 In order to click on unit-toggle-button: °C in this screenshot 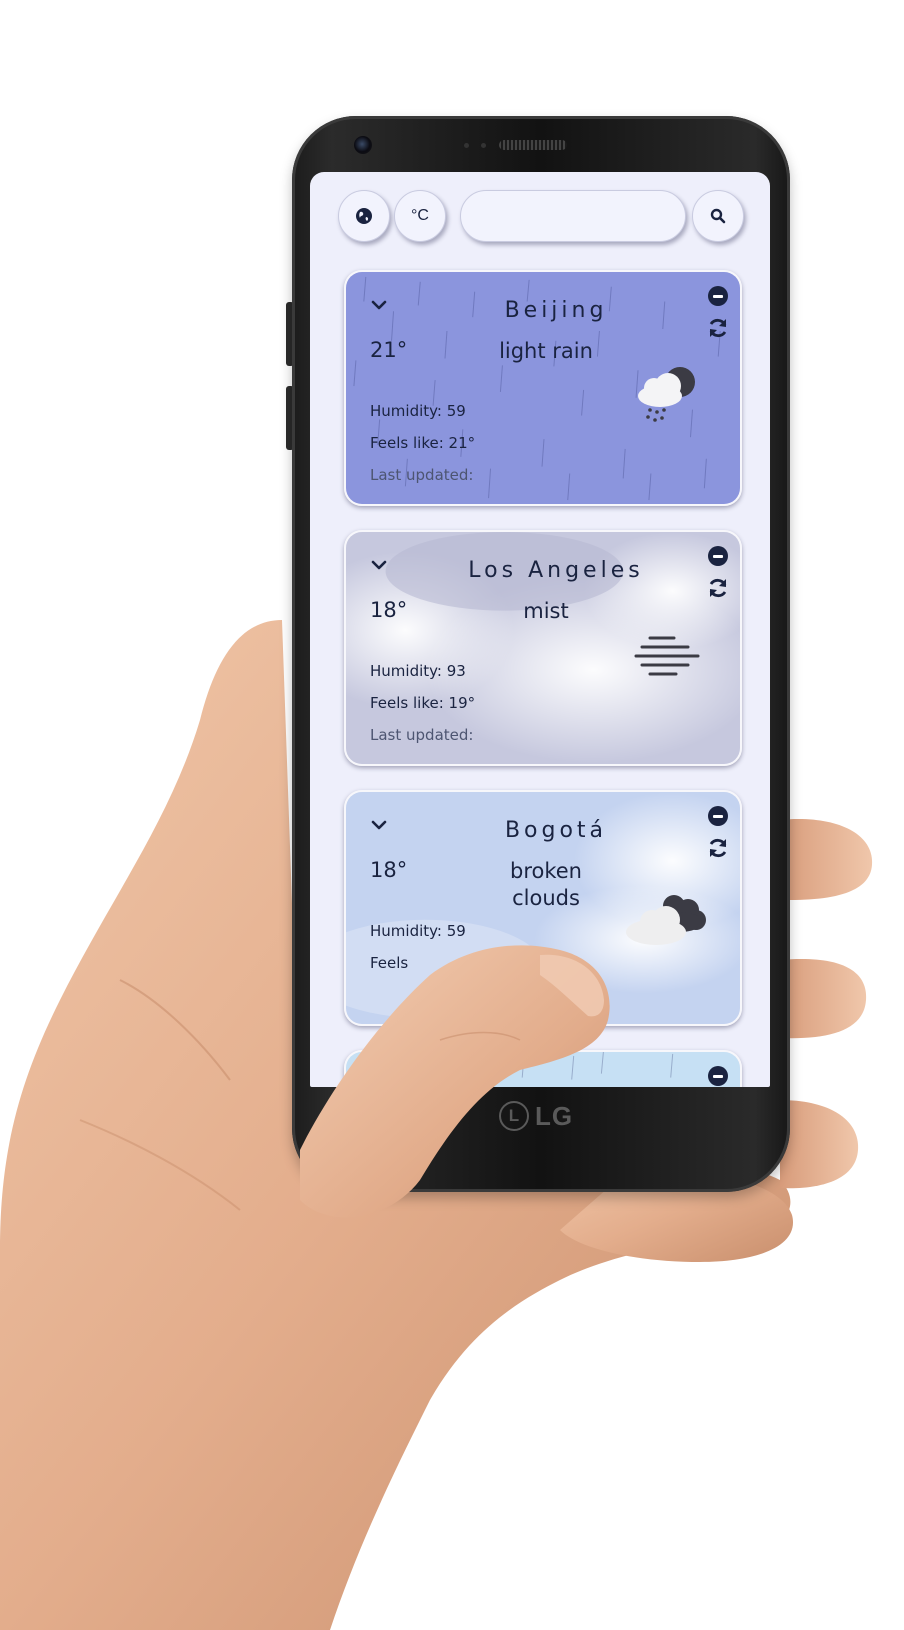, I will do `click(420, 216)`.